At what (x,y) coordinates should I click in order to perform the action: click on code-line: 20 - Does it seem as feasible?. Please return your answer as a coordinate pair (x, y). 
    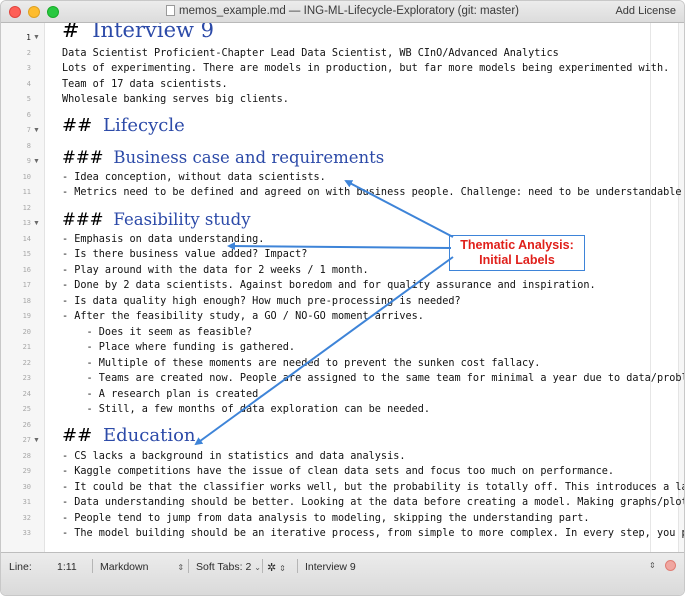
    Looking at the image, I should click on (342, 333).